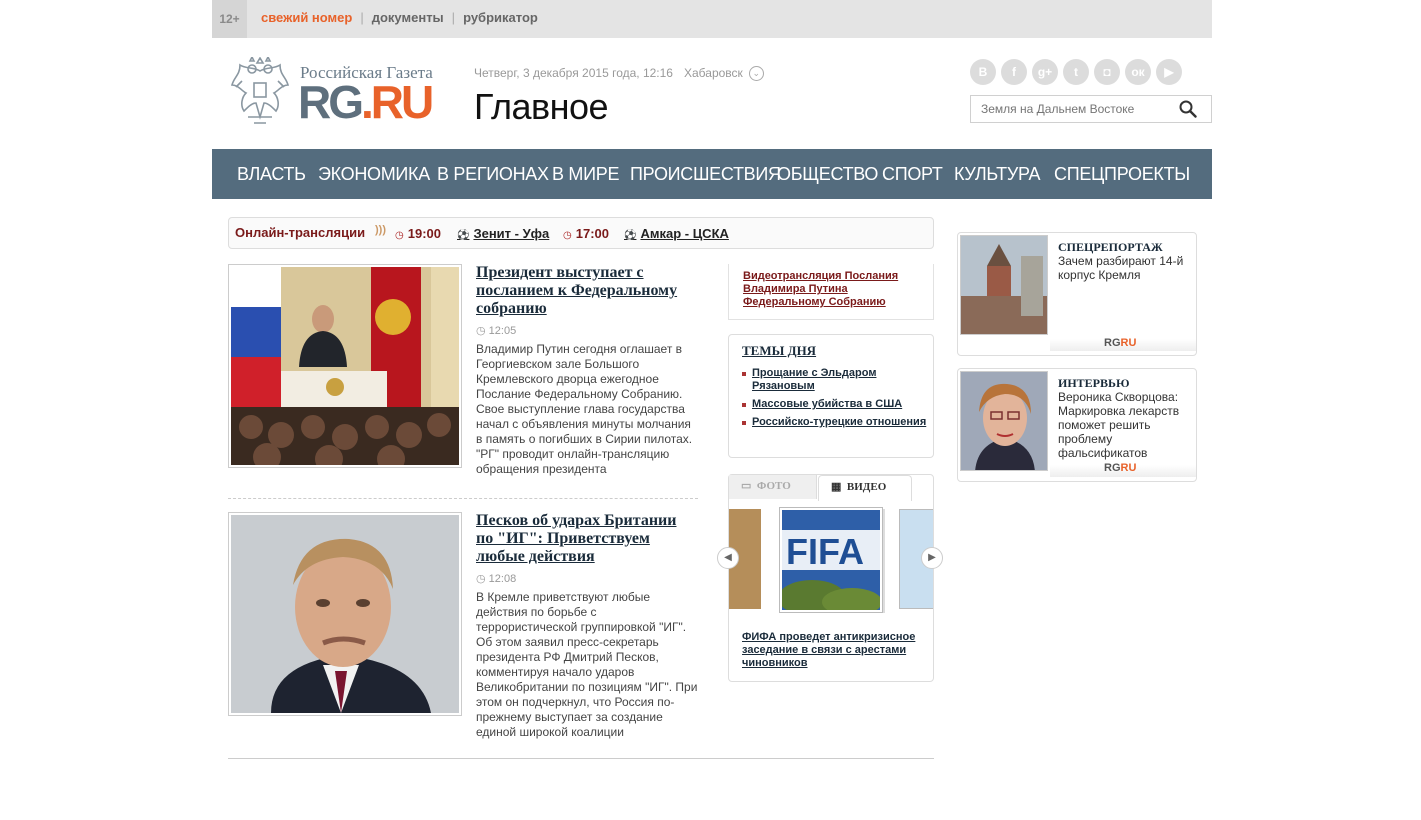 Image resolution: width=1421 pixels, height=820 pixels. What do you see at coordinates (366, 102) in the screenshot?
I see `logo-wordmark: RG.RU` at bounding box center [366, 102].